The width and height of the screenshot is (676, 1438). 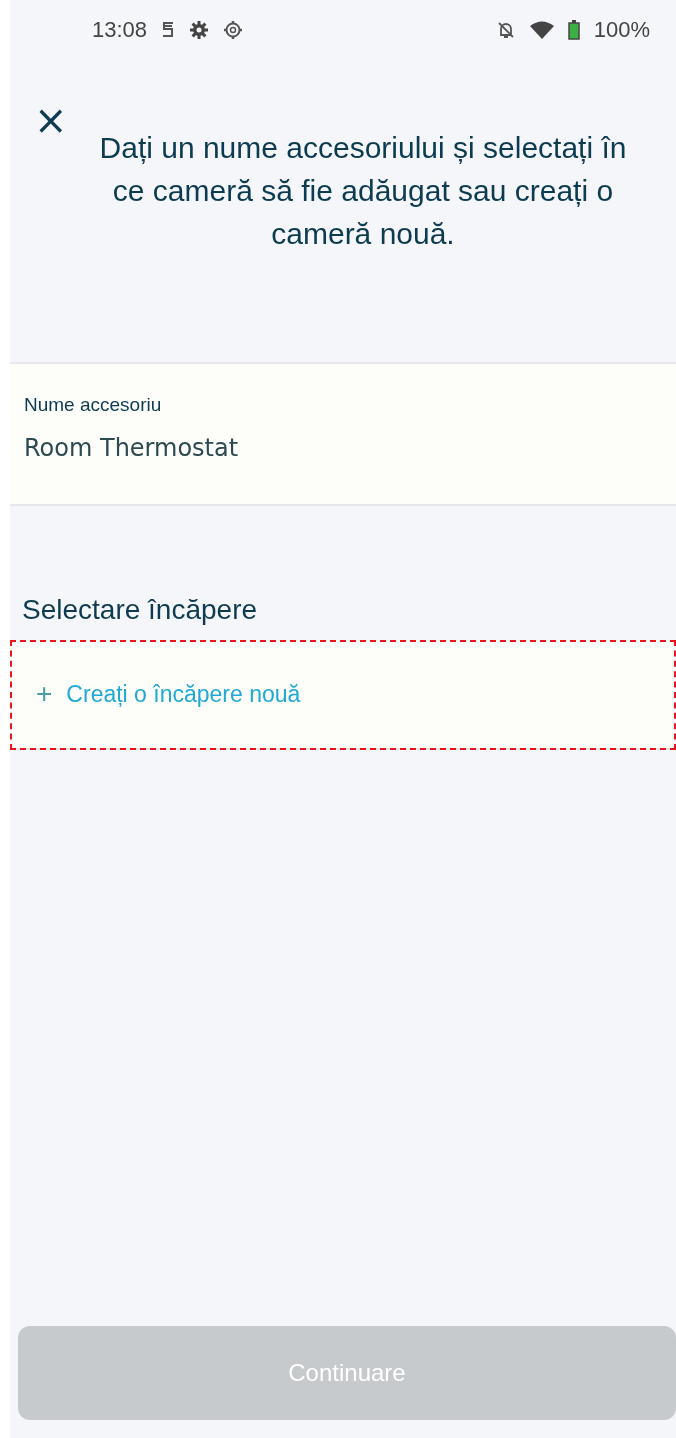 I want to click on status-time: 13:08, so click(x=120, y=30).